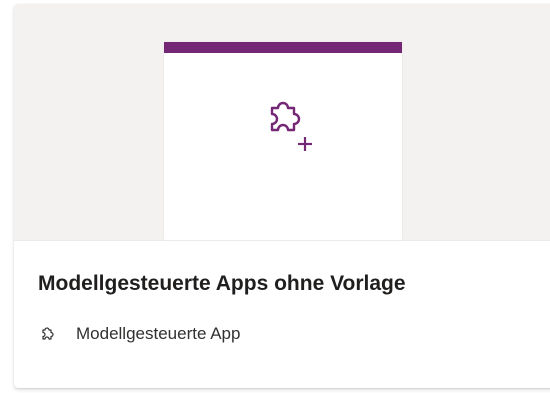  I want to click on card-title: Modellgesteuerte Apps ohne Vorlage, so click(222, 283).